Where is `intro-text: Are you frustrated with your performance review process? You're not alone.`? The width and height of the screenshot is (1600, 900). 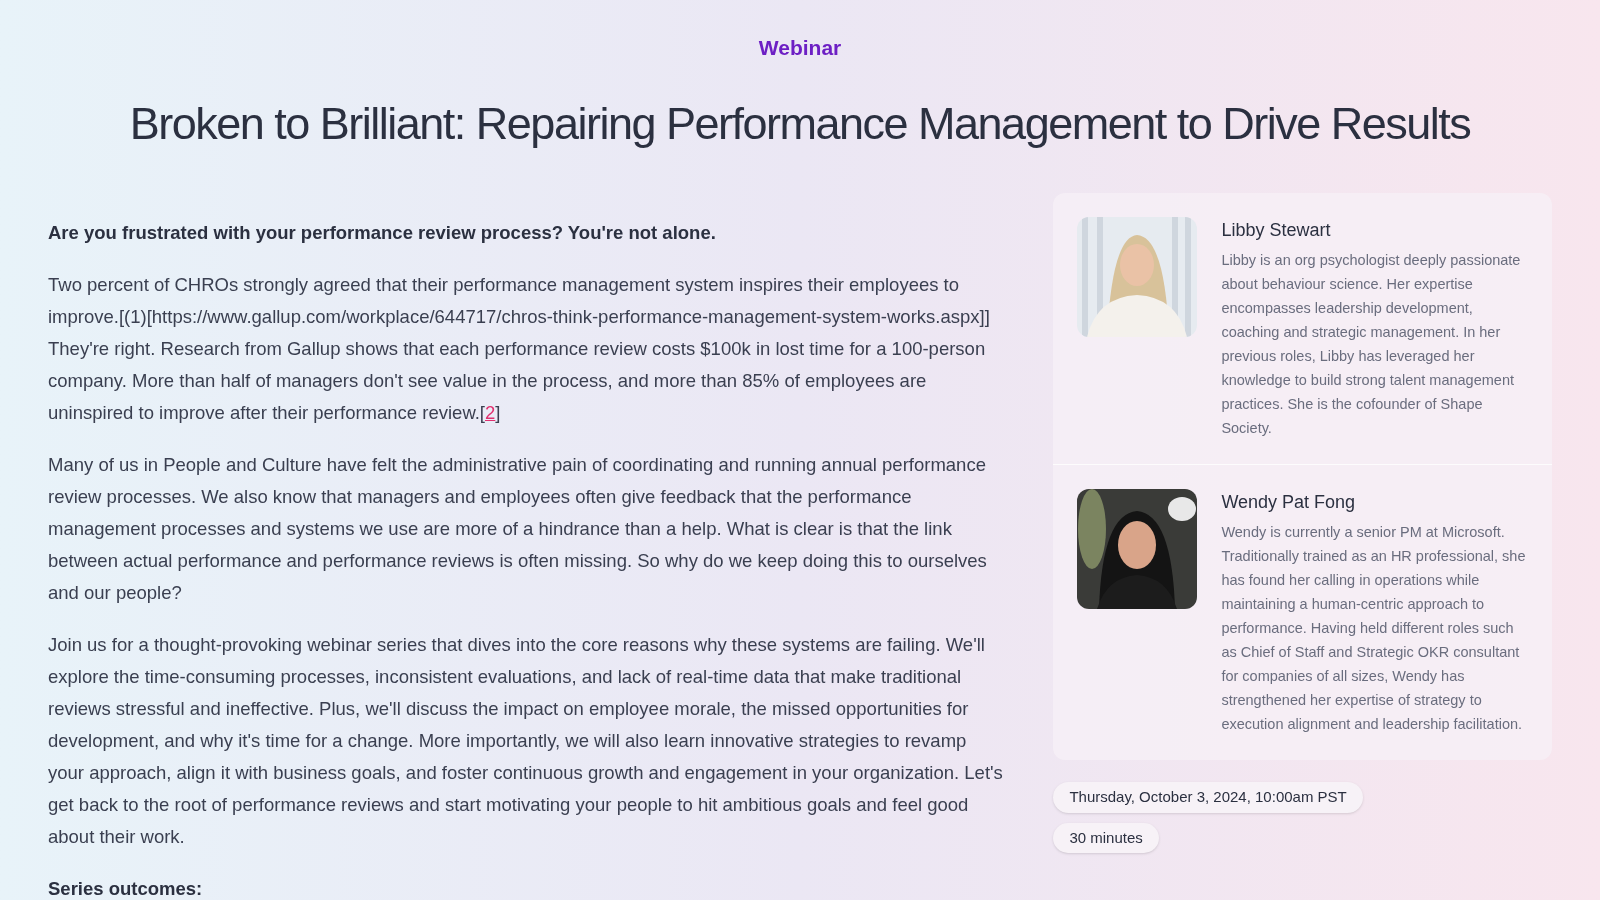
intro-text: Are you frustrated with your performance review process? You're not alone. is located at coordinates (382, 233).